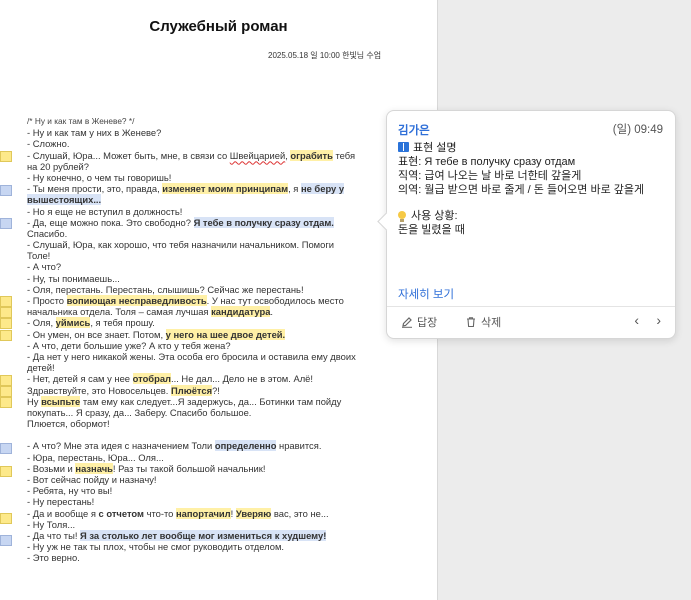 This screenshot has height=600, width=691. What do you see at coordinates (253, 513) in the screenshot?
I see `highlight-yellow: Уверяю` at bounding box center [253, 513].